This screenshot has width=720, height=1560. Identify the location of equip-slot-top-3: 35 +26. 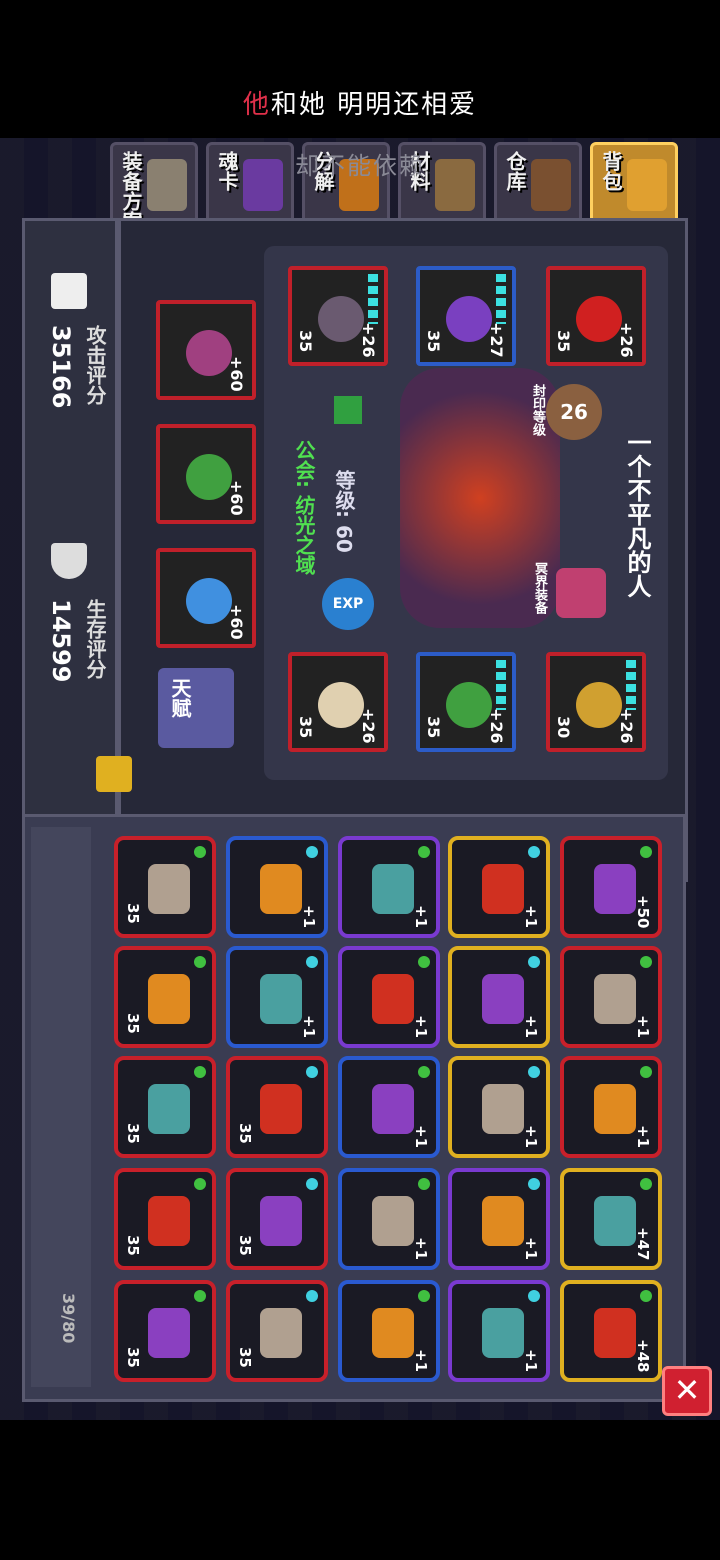
(596, 316).